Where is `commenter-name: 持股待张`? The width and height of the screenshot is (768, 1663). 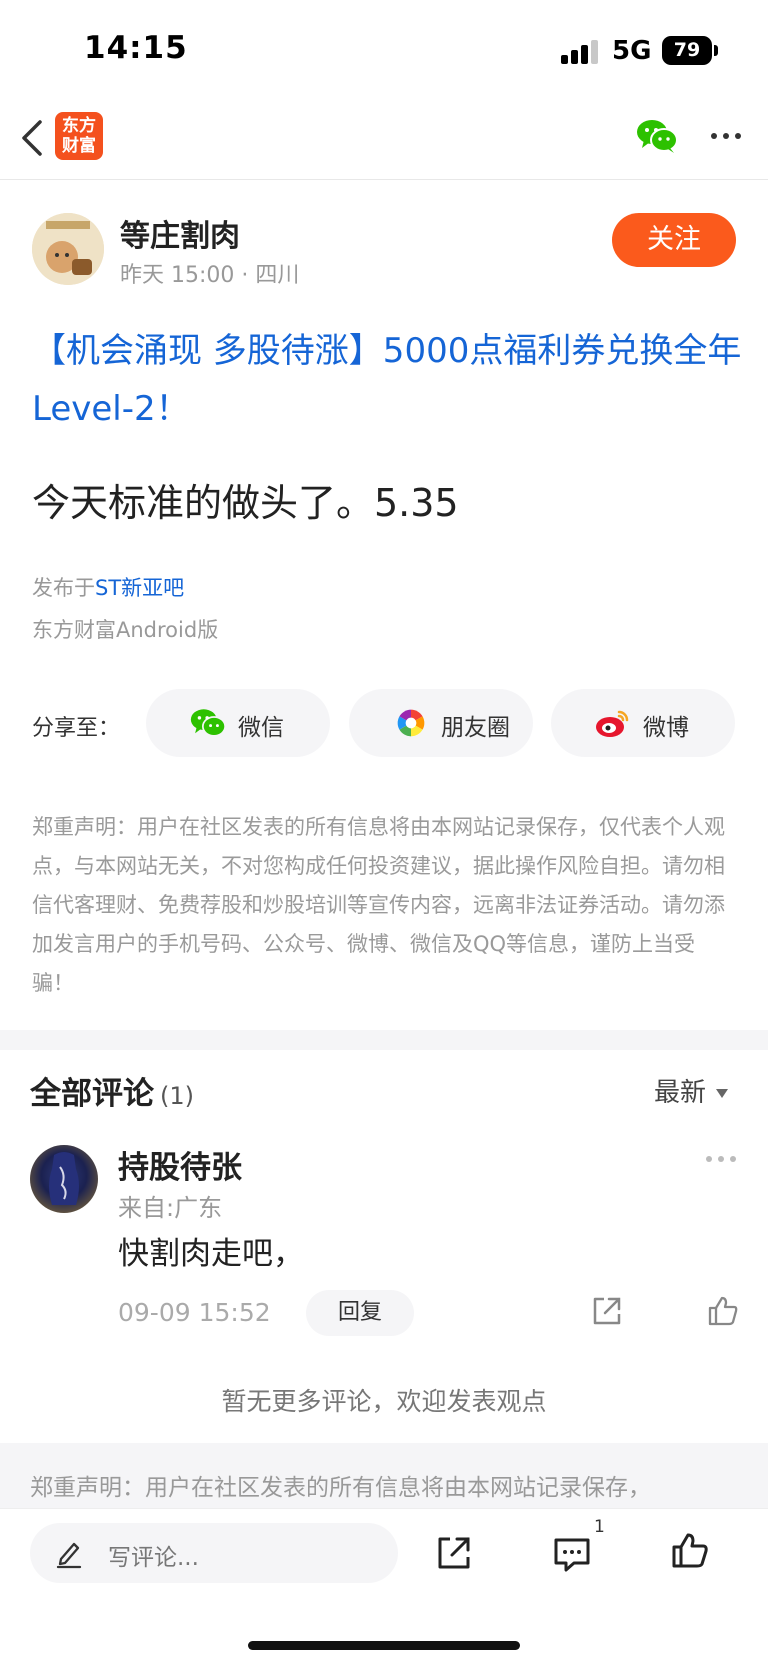 commenter-name: 持股待张 is located at coordinates (180, 1164).